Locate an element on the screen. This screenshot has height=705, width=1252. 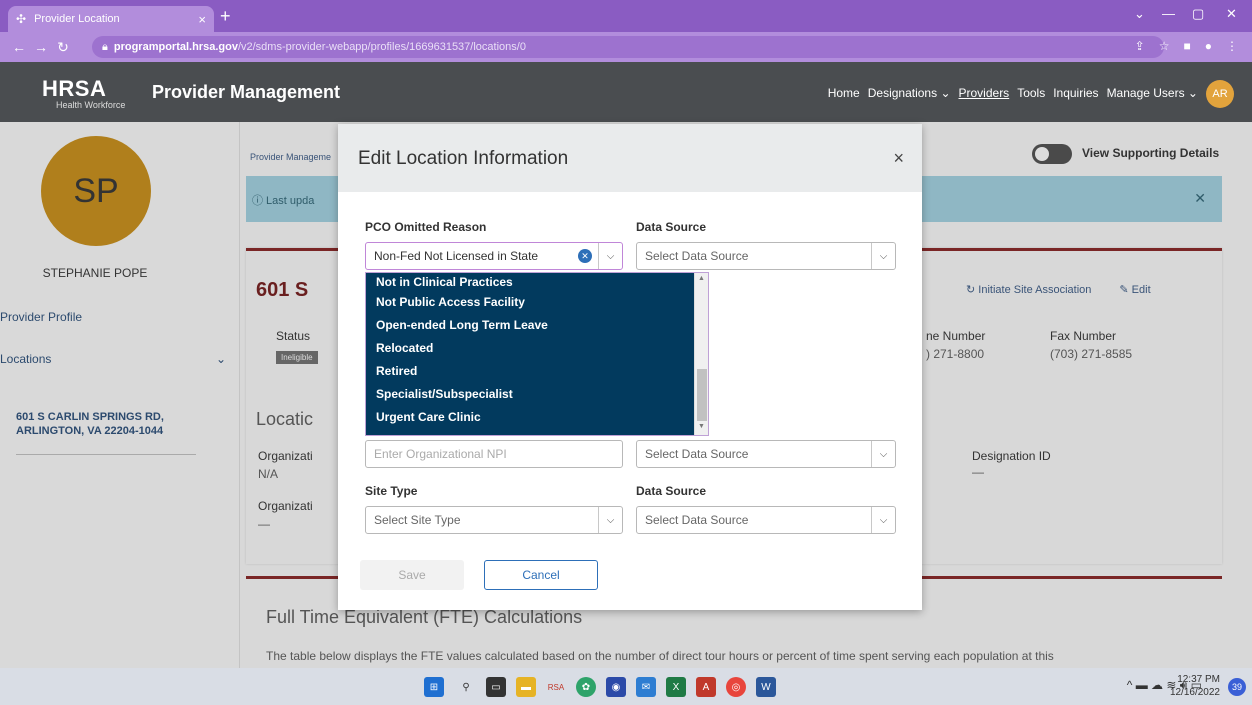
teams-icon: ◉ is located at coordinates (616, 687).